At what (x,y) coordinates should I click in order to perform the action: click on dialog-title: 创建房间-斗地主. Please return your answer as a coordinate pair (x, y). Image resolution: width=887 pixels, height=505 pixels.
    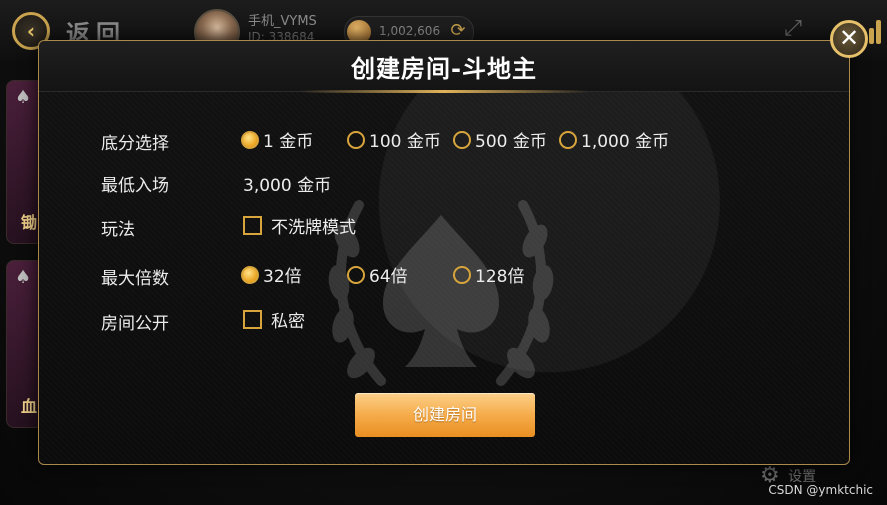
    Looking at the image, I should click on (444, 69).